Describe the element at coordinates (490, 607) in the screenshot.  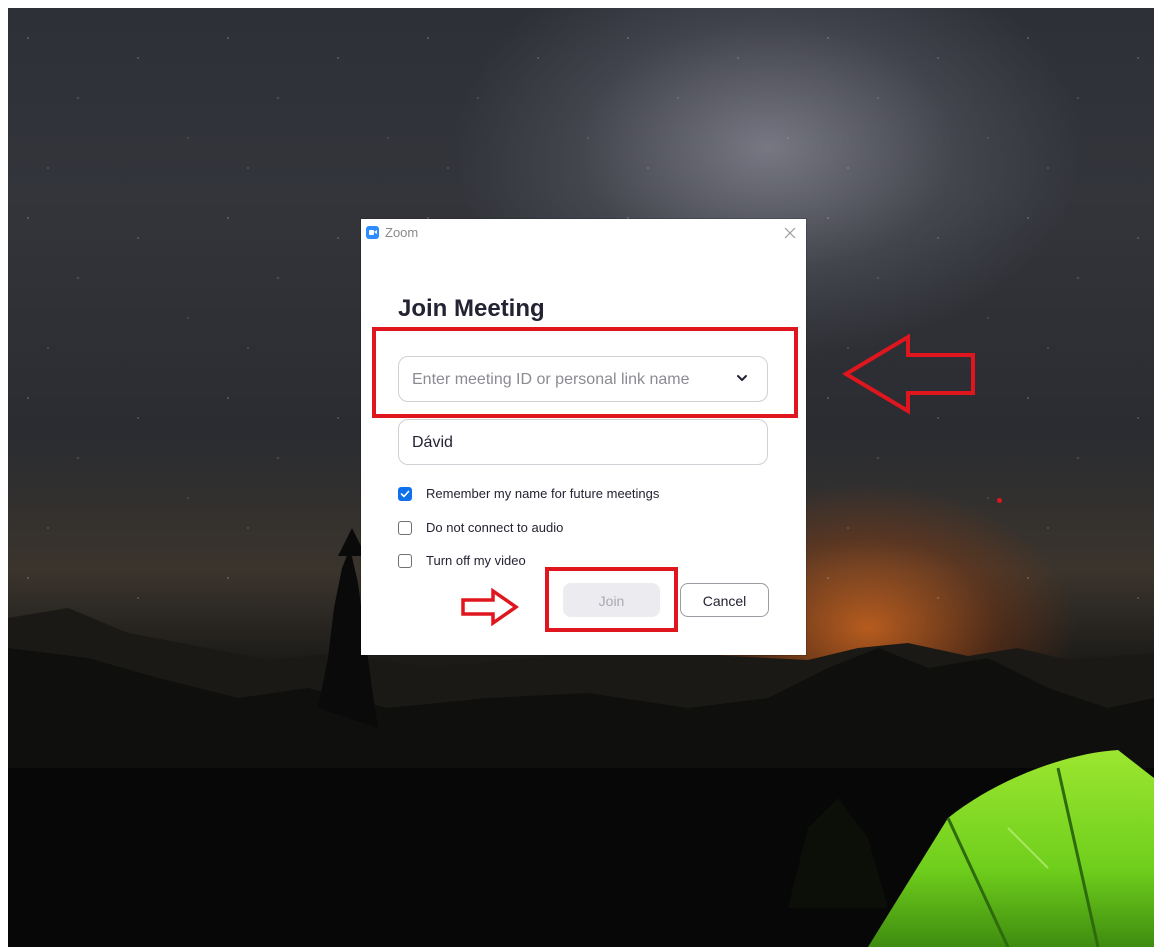
I see `annotation-arrow-right-icon` at that location.